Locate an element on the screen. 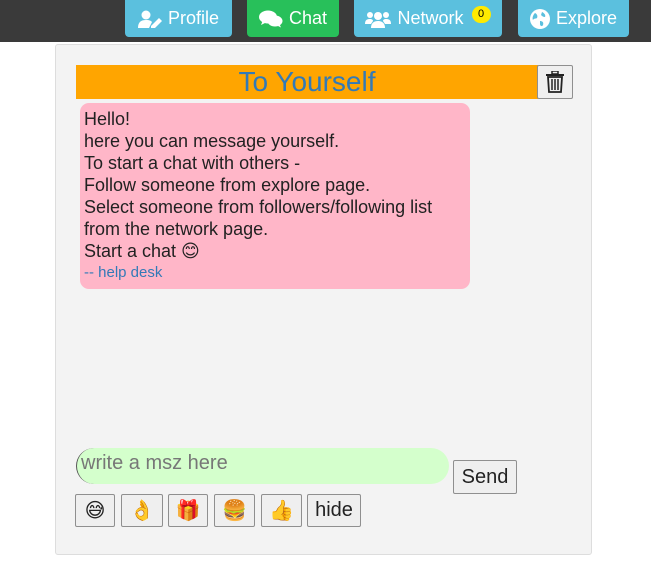 This screenshot has height=573, width=651. nav-network-label: Network is located at coordinates (430, 18).